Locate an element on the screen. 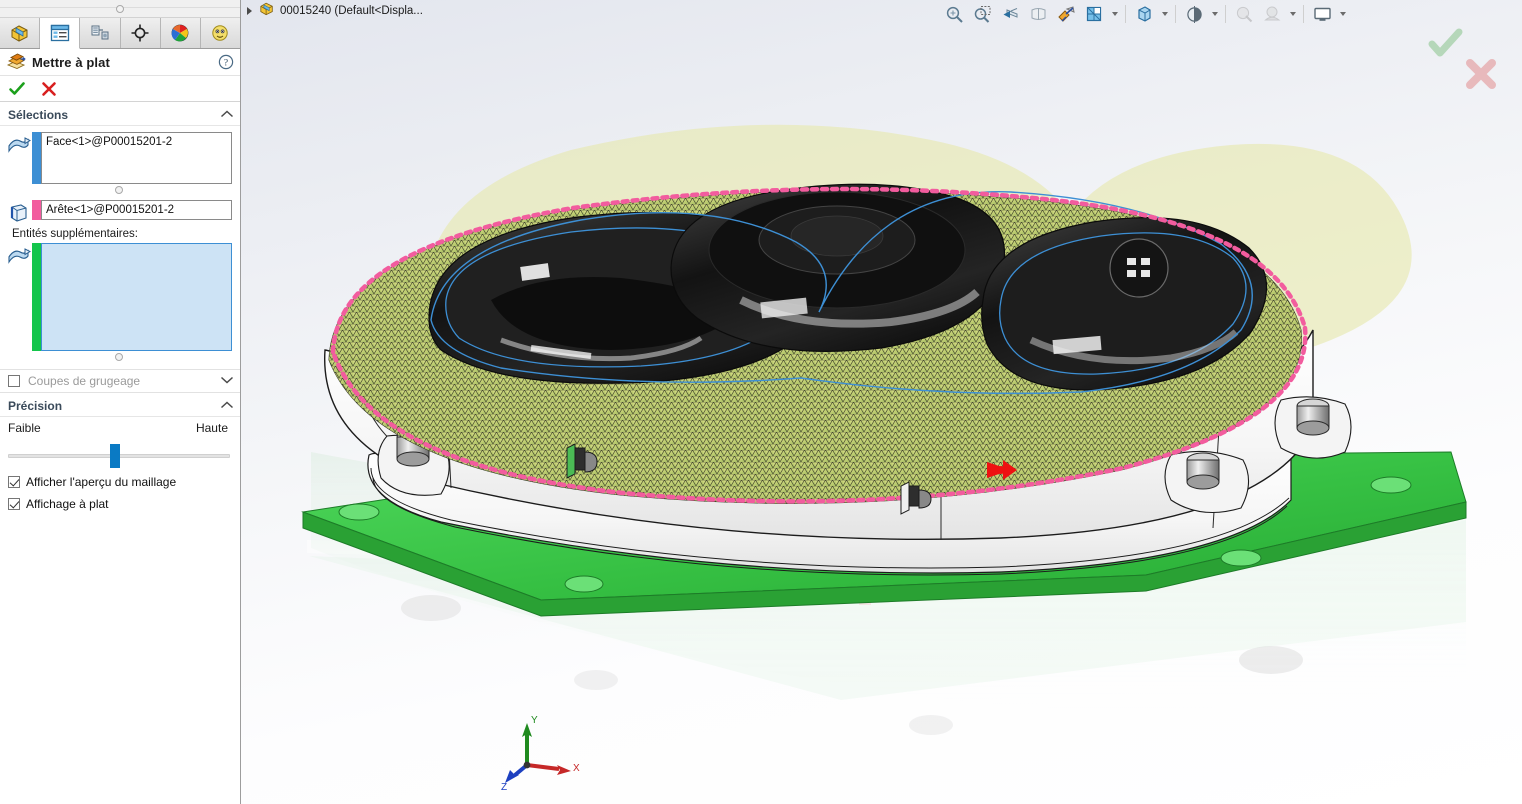 This screenshot has height=804, width=1522. extra-entities-label: Entités supplémentaires: is located at coordinates (75, 234).